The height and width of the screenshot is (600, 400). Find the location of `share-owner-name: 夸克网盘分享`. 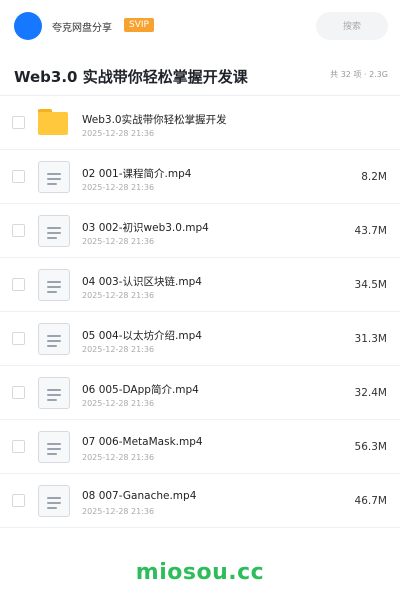

share-owner-name: 夸克网盘分享 is located at coordinates (82, 28).